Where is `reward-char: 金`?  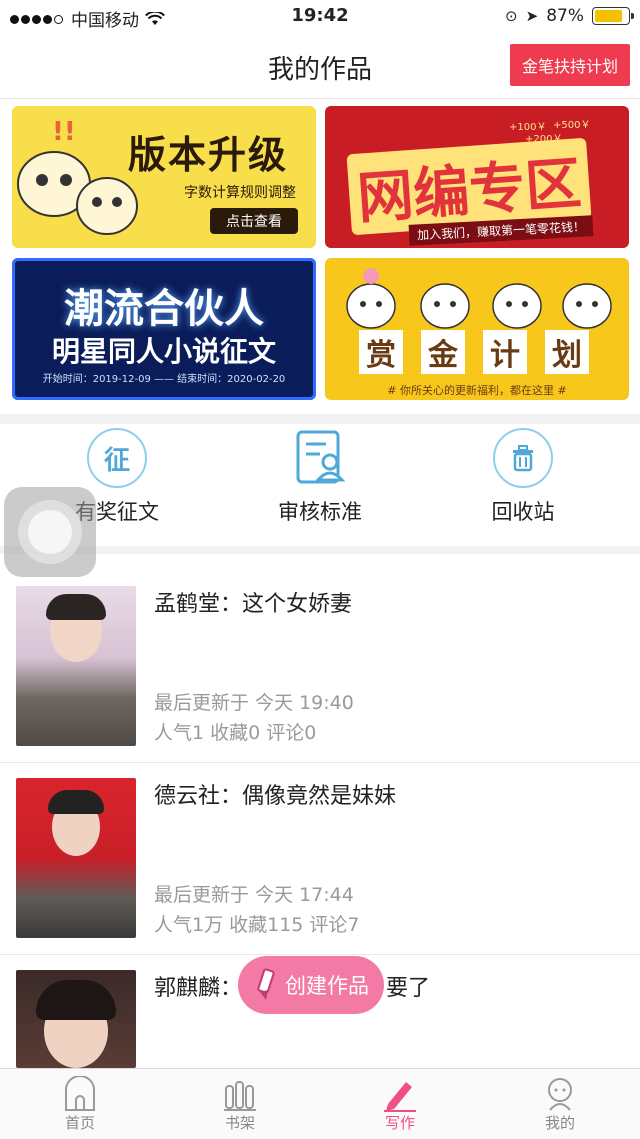 reward-char: 金 is located at coordinates (443, 352).